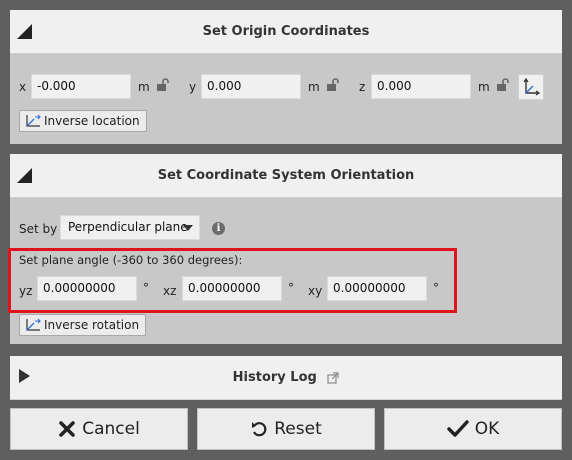  I want to click on z-input: 0.000, so click(421, 86).